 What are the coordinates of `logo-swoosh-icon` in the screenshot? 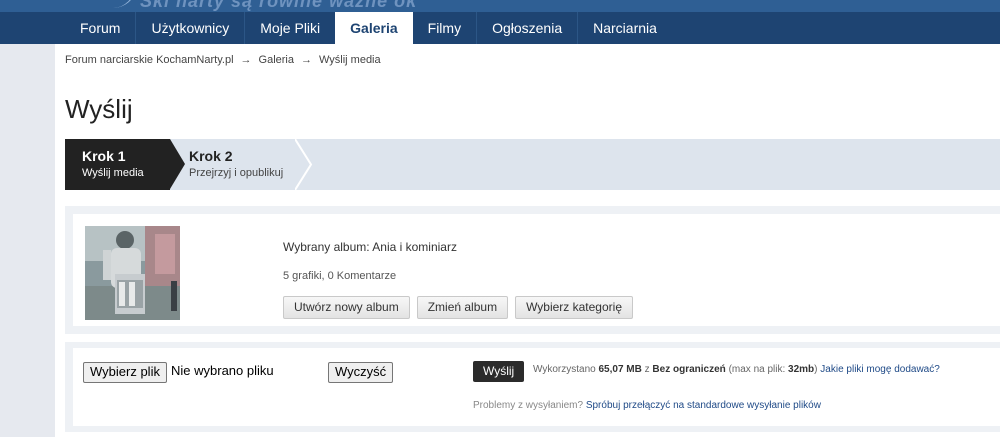 It's located at (116, 4).